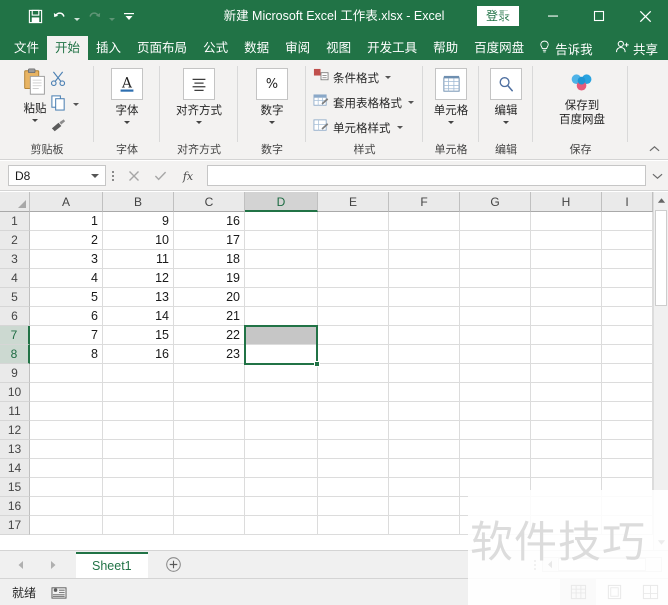  Describe the element at coordinates (209, 392) in the screenshot. I see `cell-C10` at that location.